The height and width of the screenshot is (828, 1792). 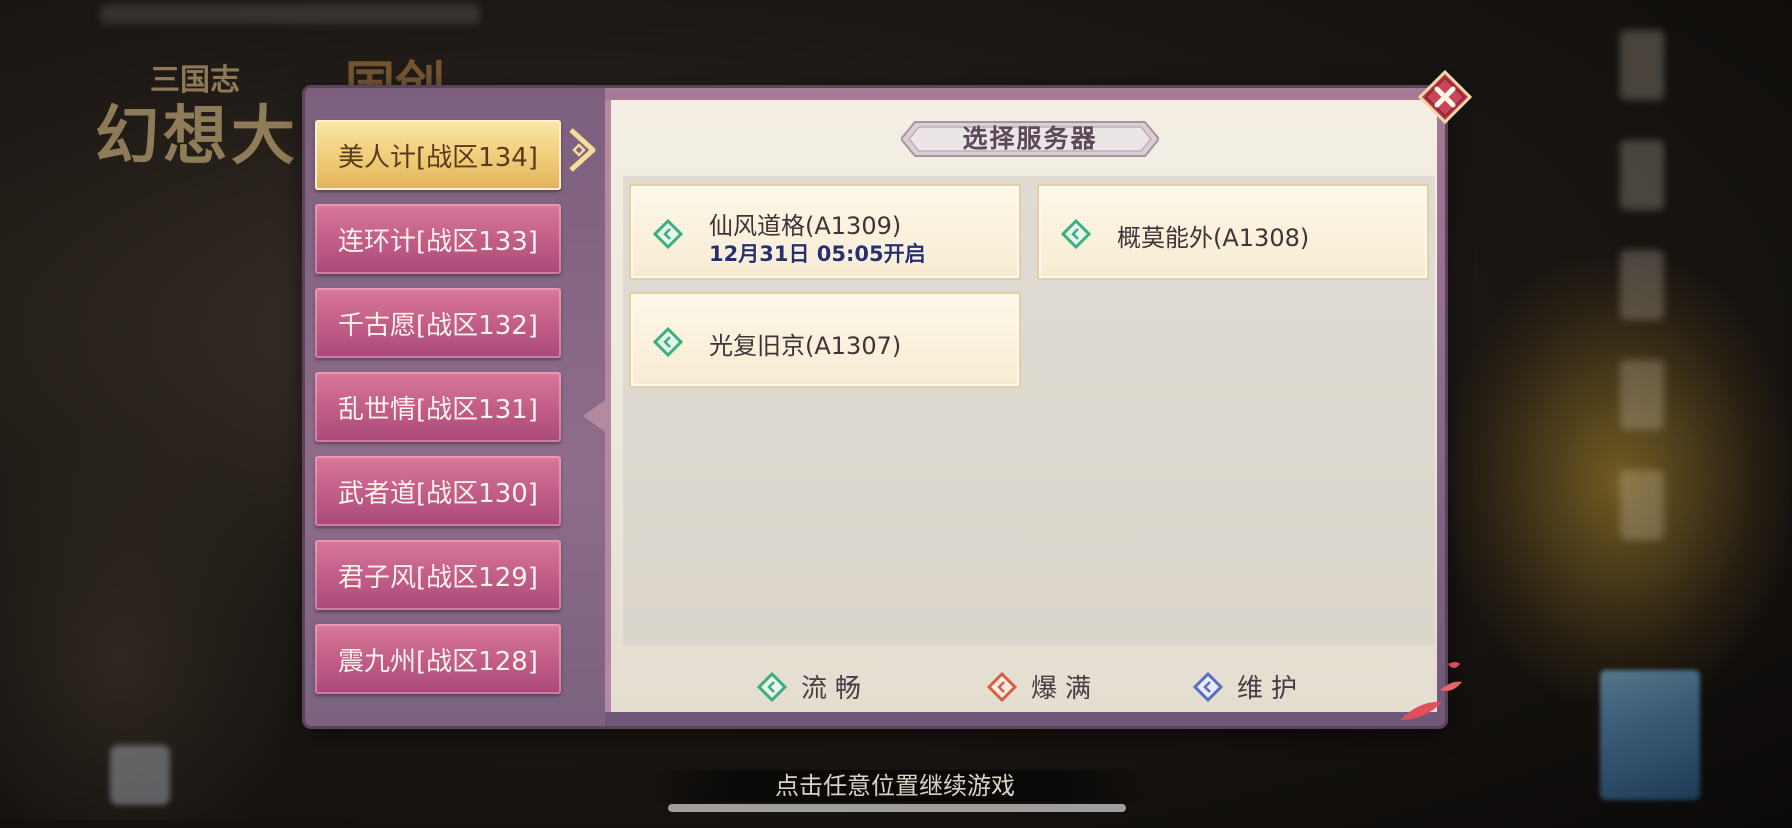 I want to click on server-name: 仙风道格(A1309), so click(x=805, y=226).